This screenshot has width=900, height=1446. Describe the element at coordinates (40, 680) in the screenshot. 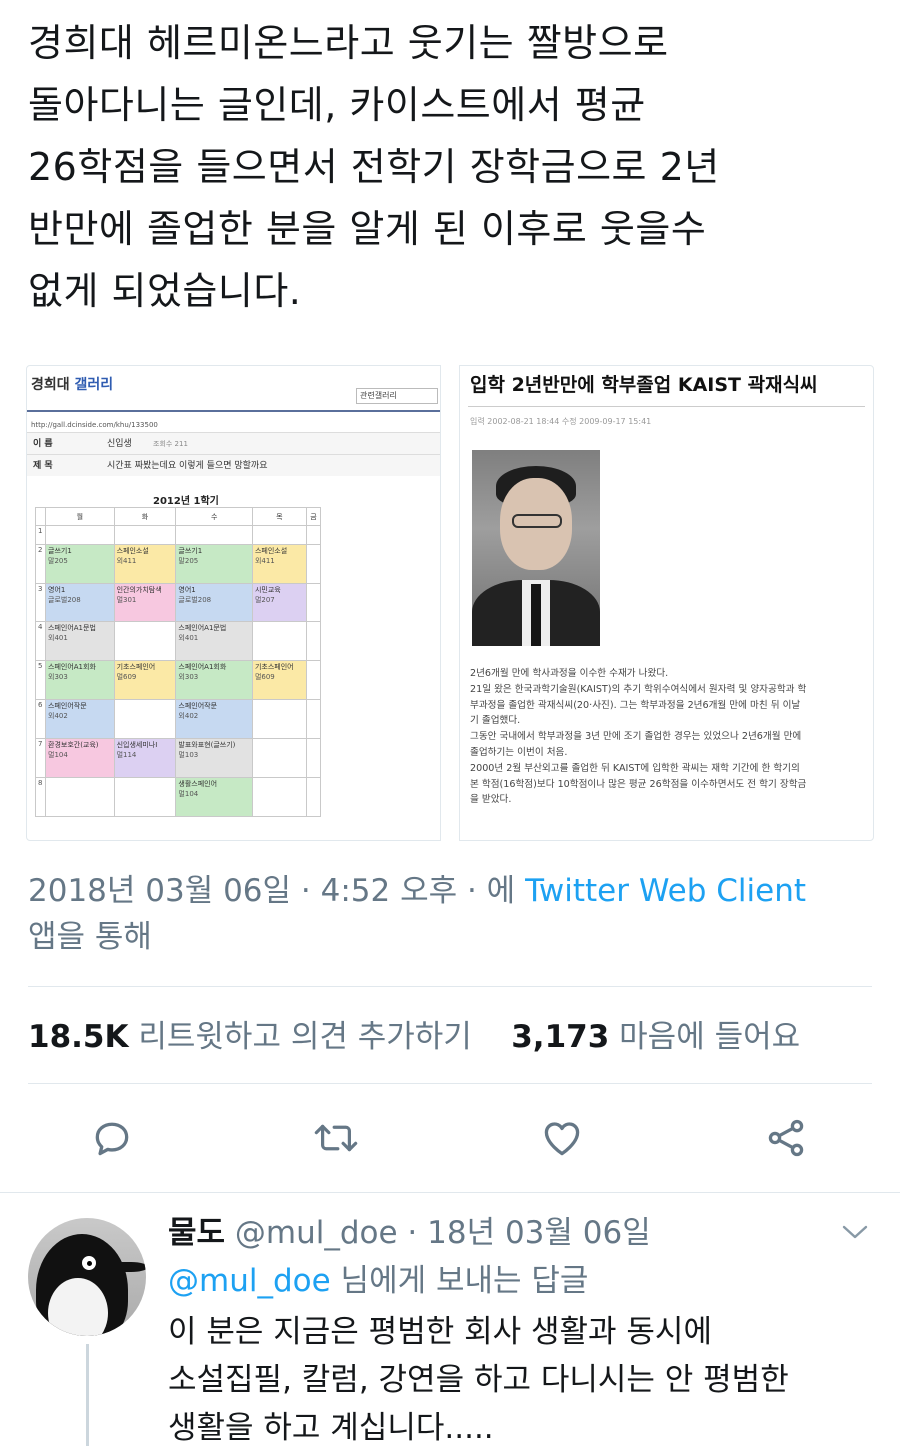

I see `timetable-period: 5` at that location.